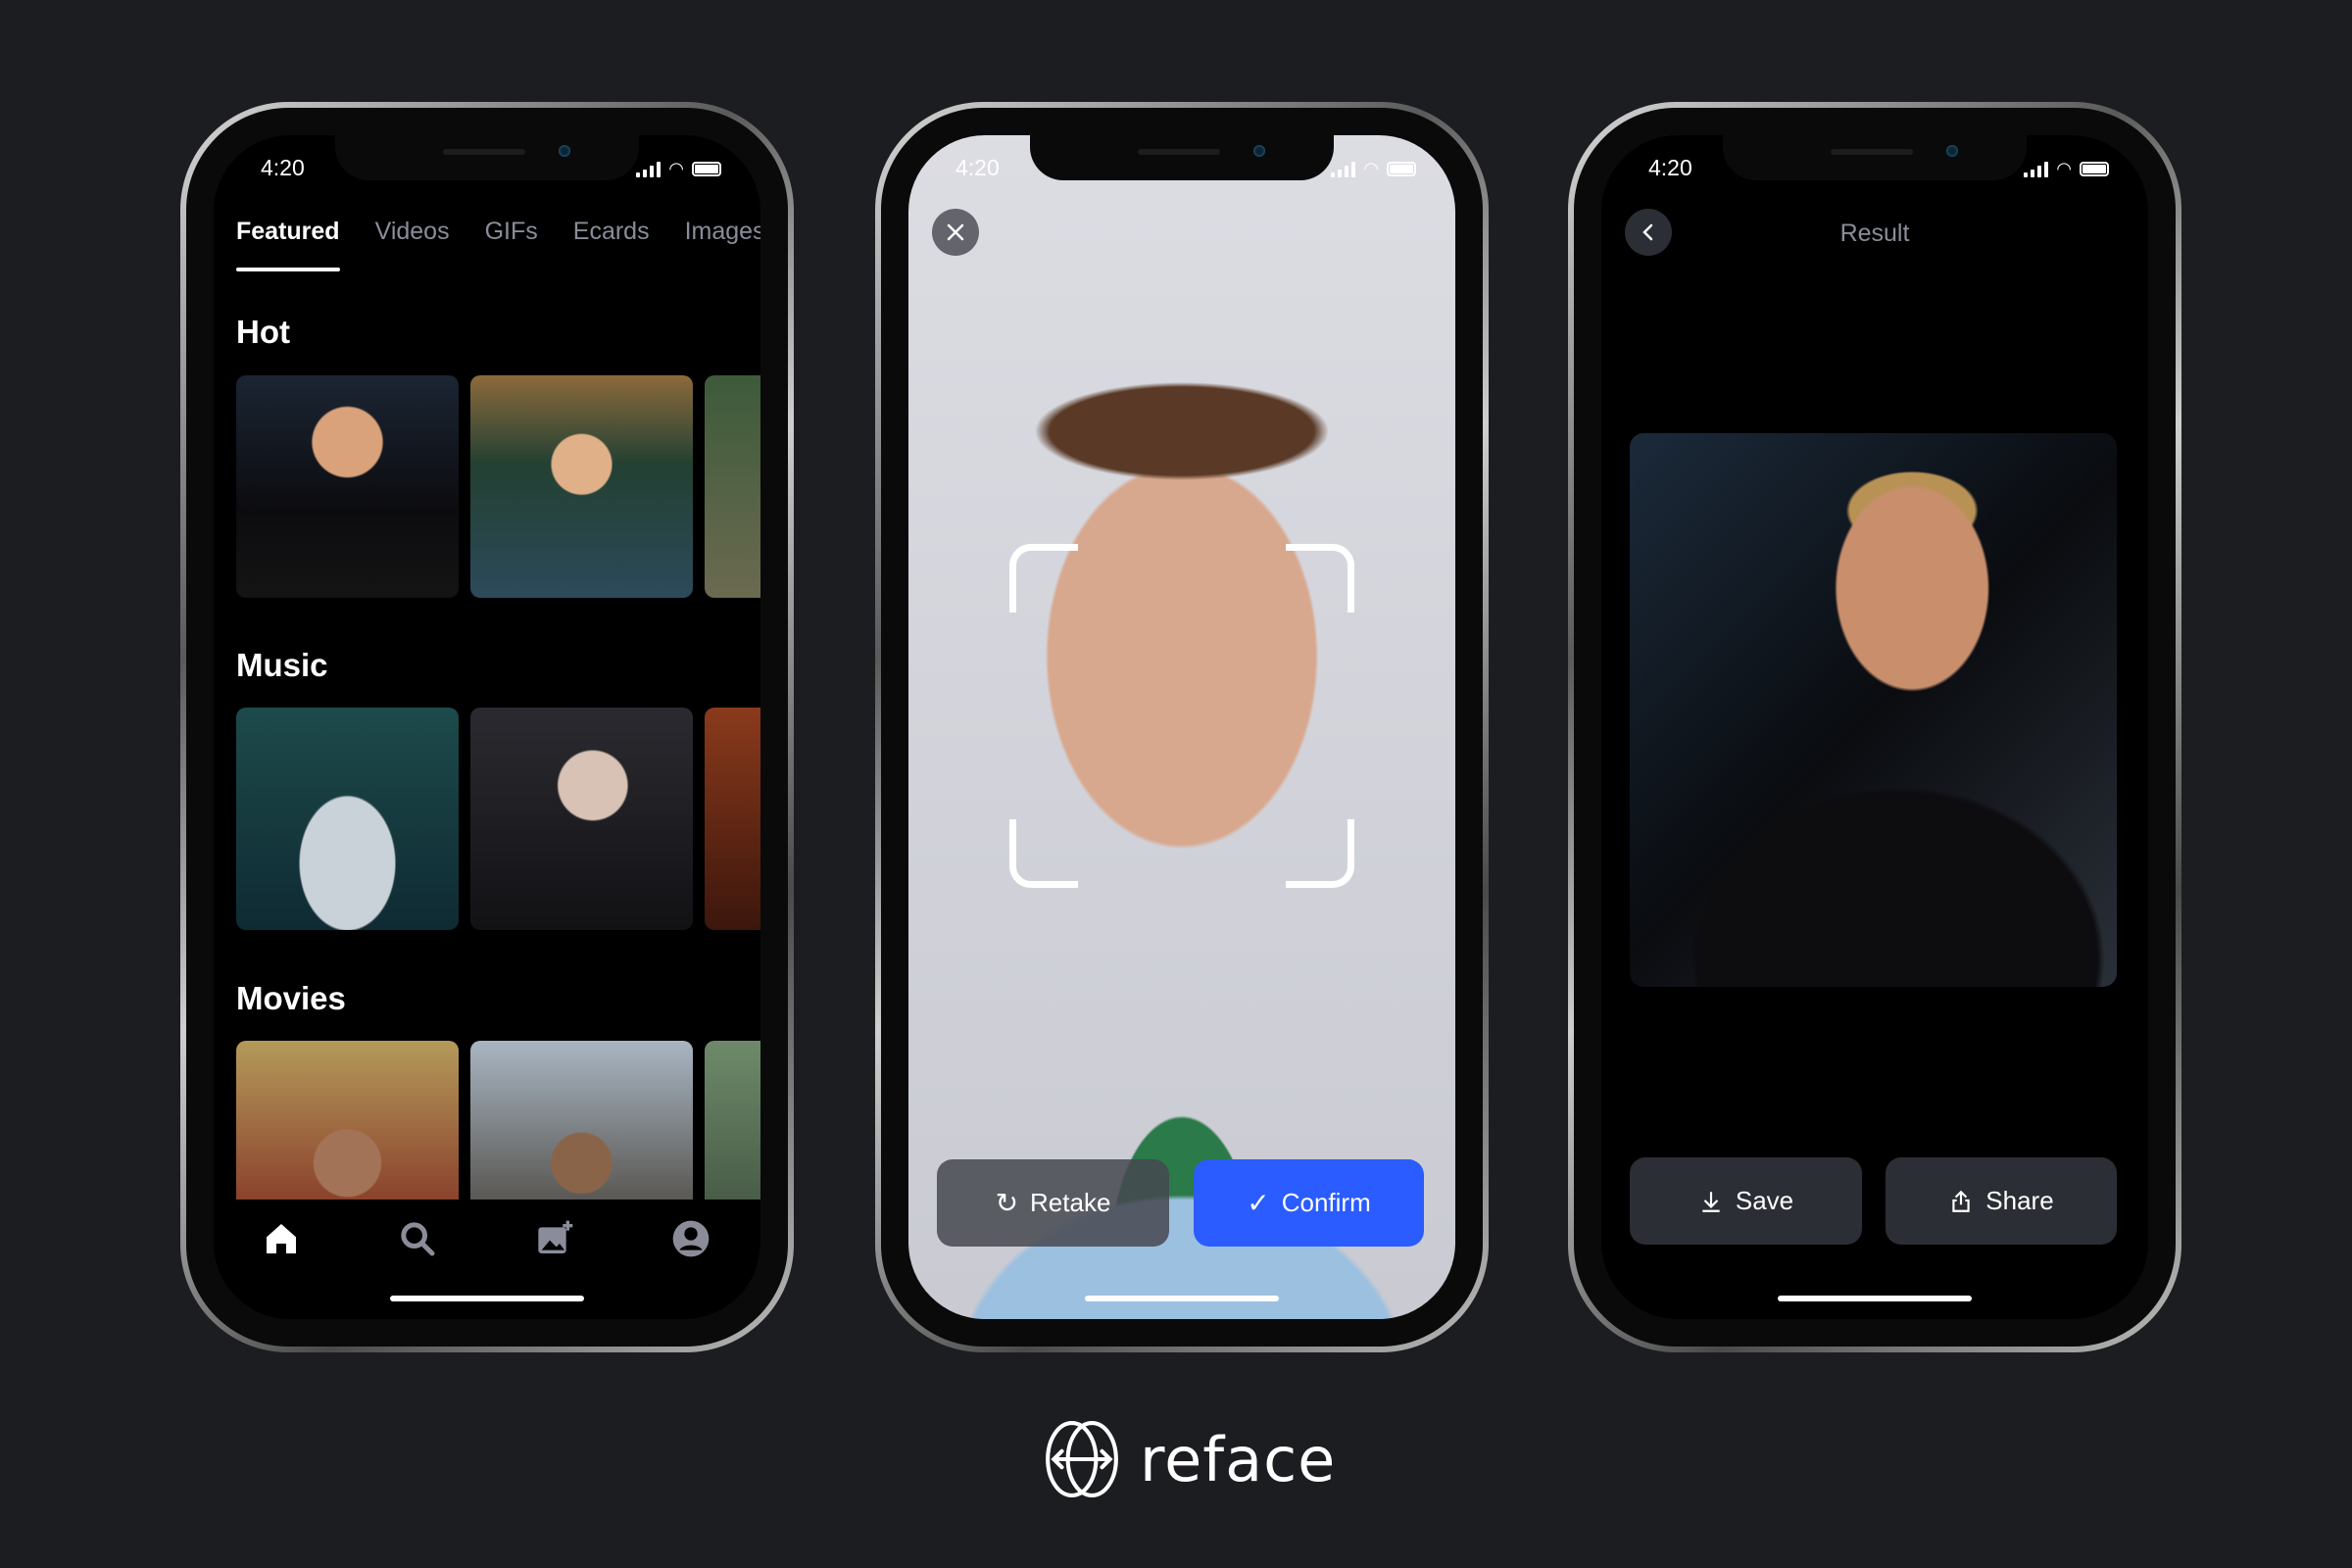 This screenshot has height=1568, width=2352. I want to click on save-button: Save, so click(1746, 1201).